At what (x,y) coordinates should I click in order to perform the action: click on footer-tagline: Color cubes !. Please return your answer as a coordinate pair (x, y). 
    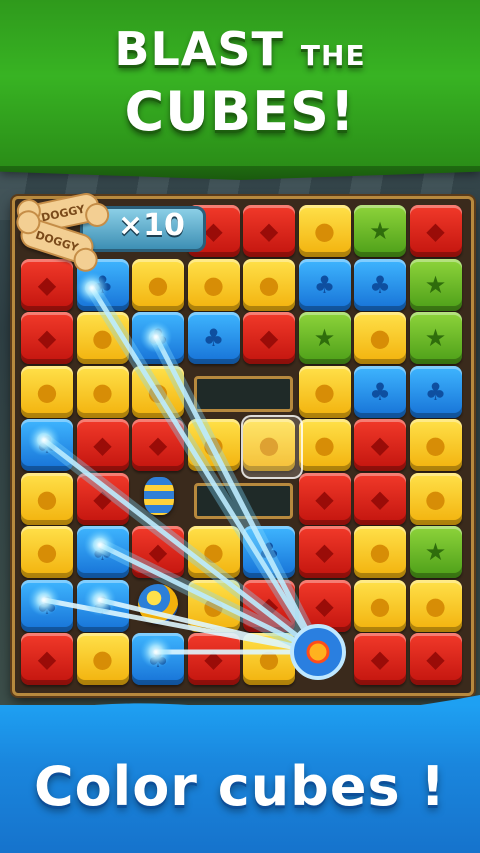
    Looking at the image, I should click on (240, 786).